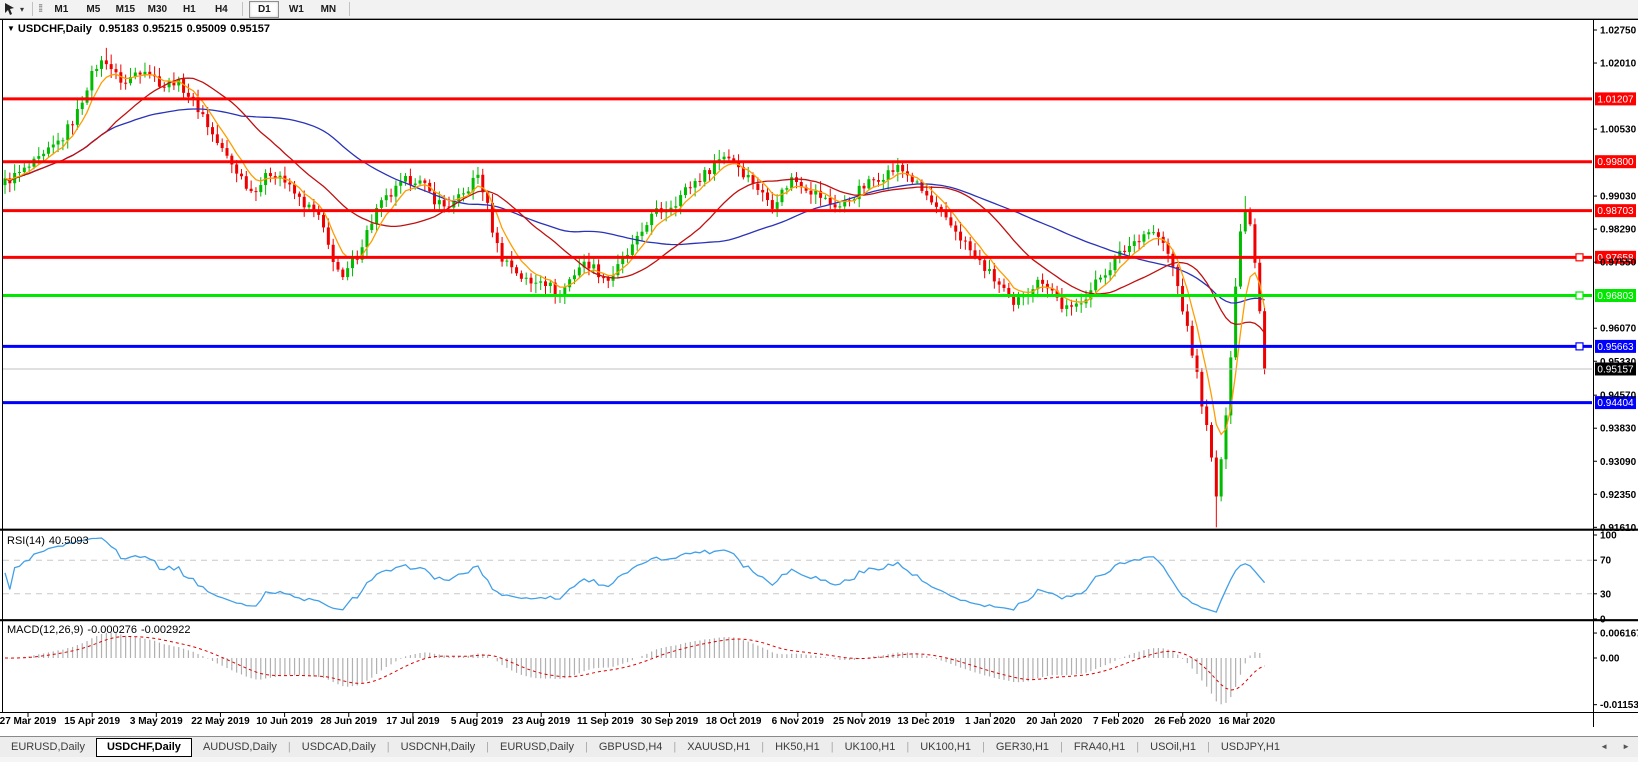 This screenshot has width=1638, height=762. What do you see at coordinates (1618, 64) in the screenshot?
I see `price-tick-label: 1.02010` at bounding box center [1618, 64].